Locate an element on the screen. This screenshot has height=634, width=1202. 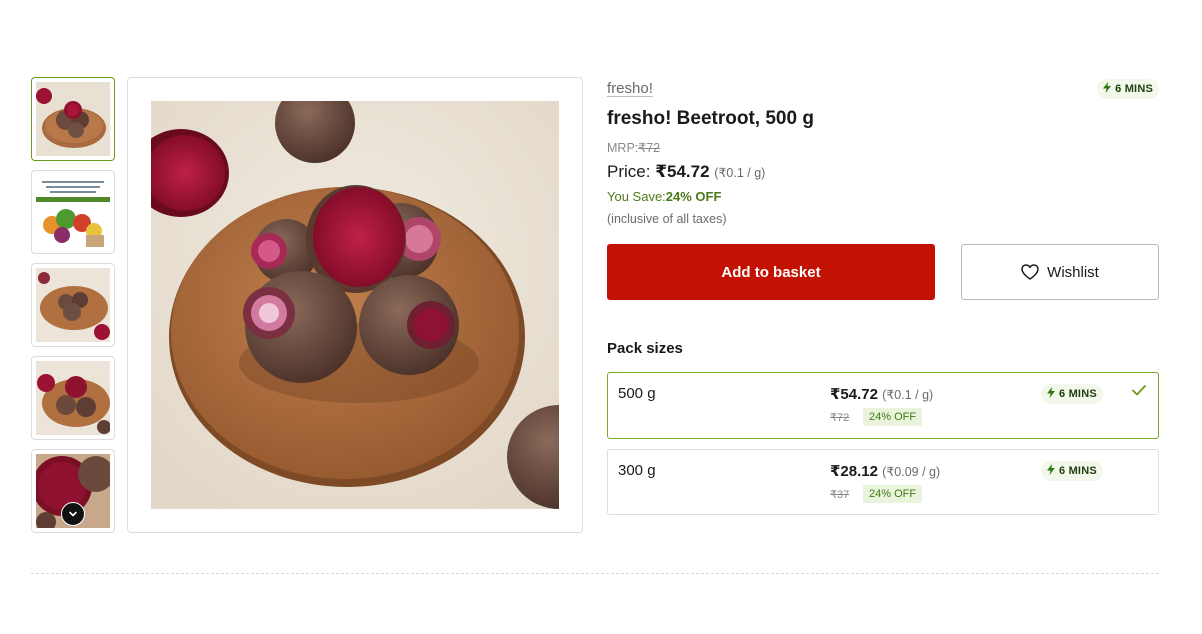
product-title: fresho! Beetroot, 500 g is located at coordinates (710, 118).